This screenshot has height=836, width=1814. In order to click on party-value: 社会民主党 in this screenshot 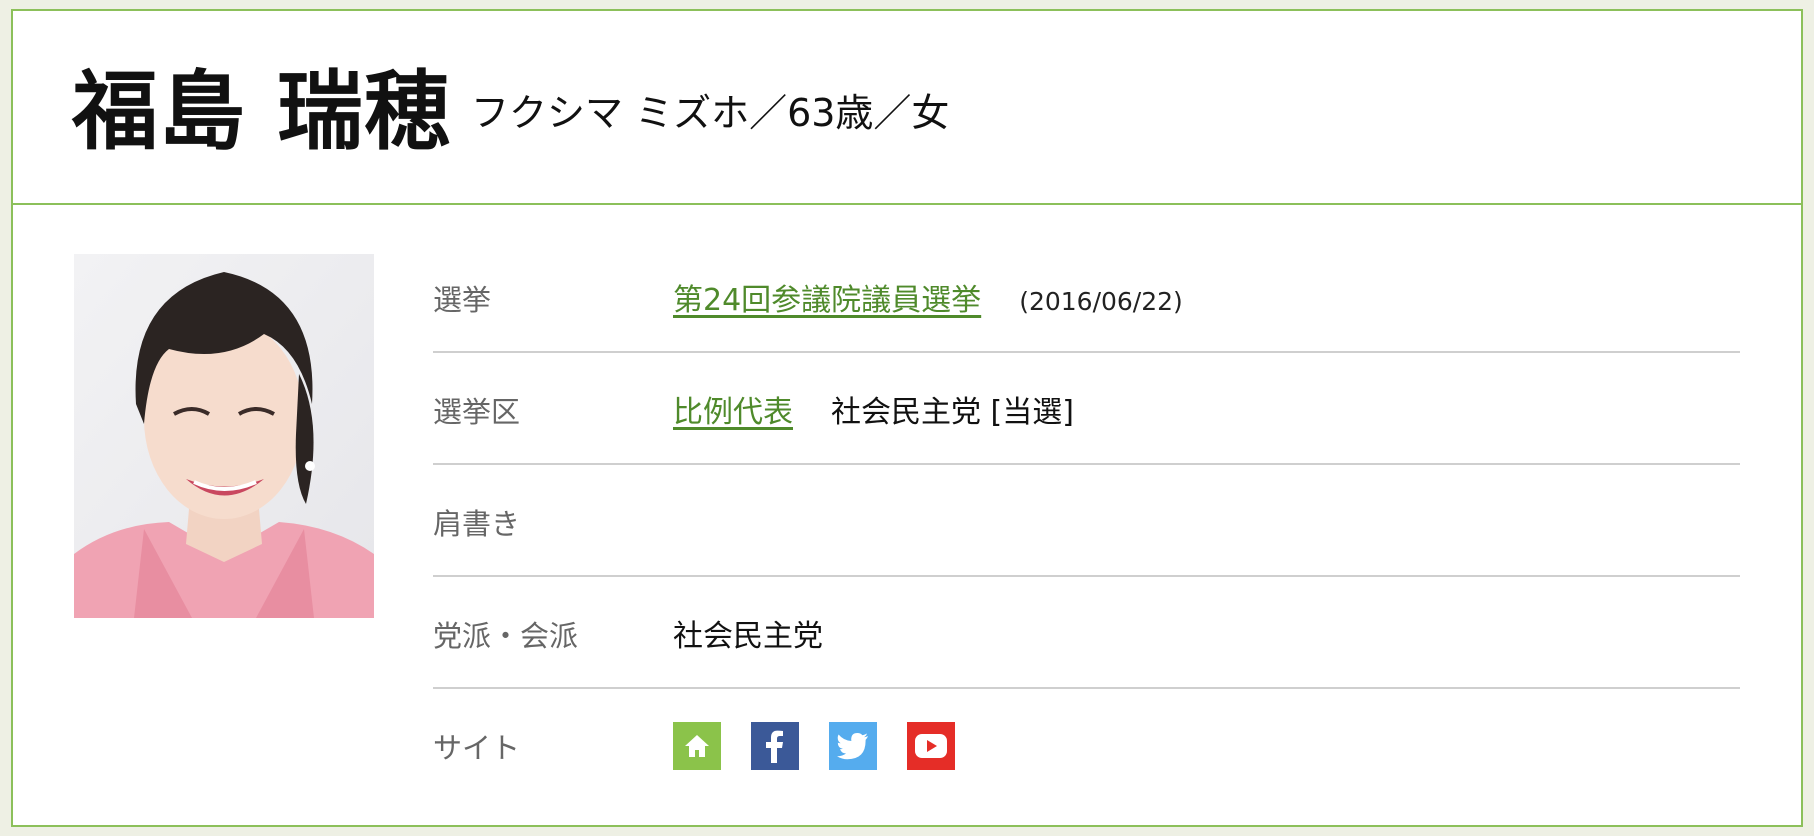, I will do `click(748, 636)`.